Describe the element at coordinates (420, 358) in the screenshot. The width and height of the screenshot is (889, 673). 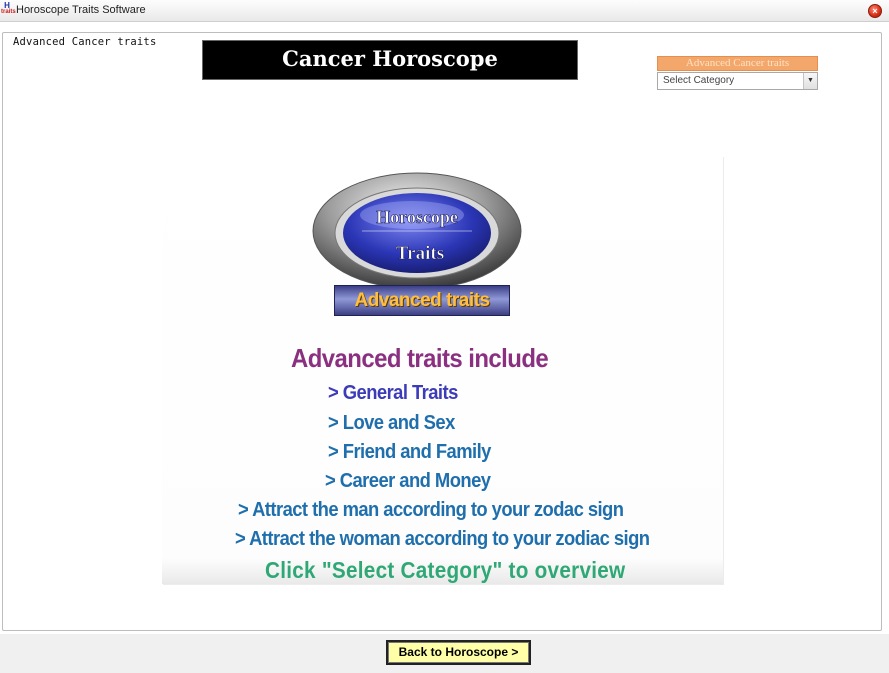
I see `traits-heading: Advanced traits include` at that location.